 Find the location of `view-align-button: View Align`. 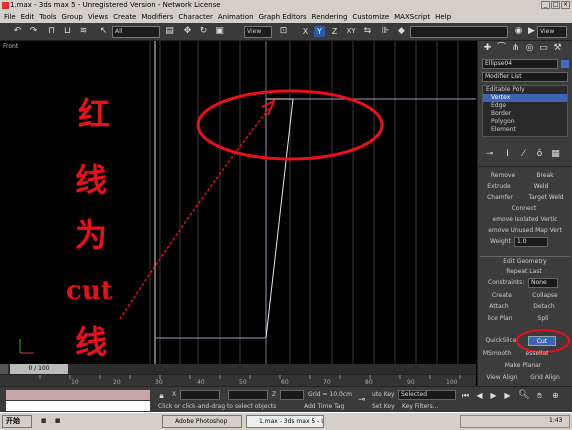

view-align-button: View Align is located at coordinates (502, 378).